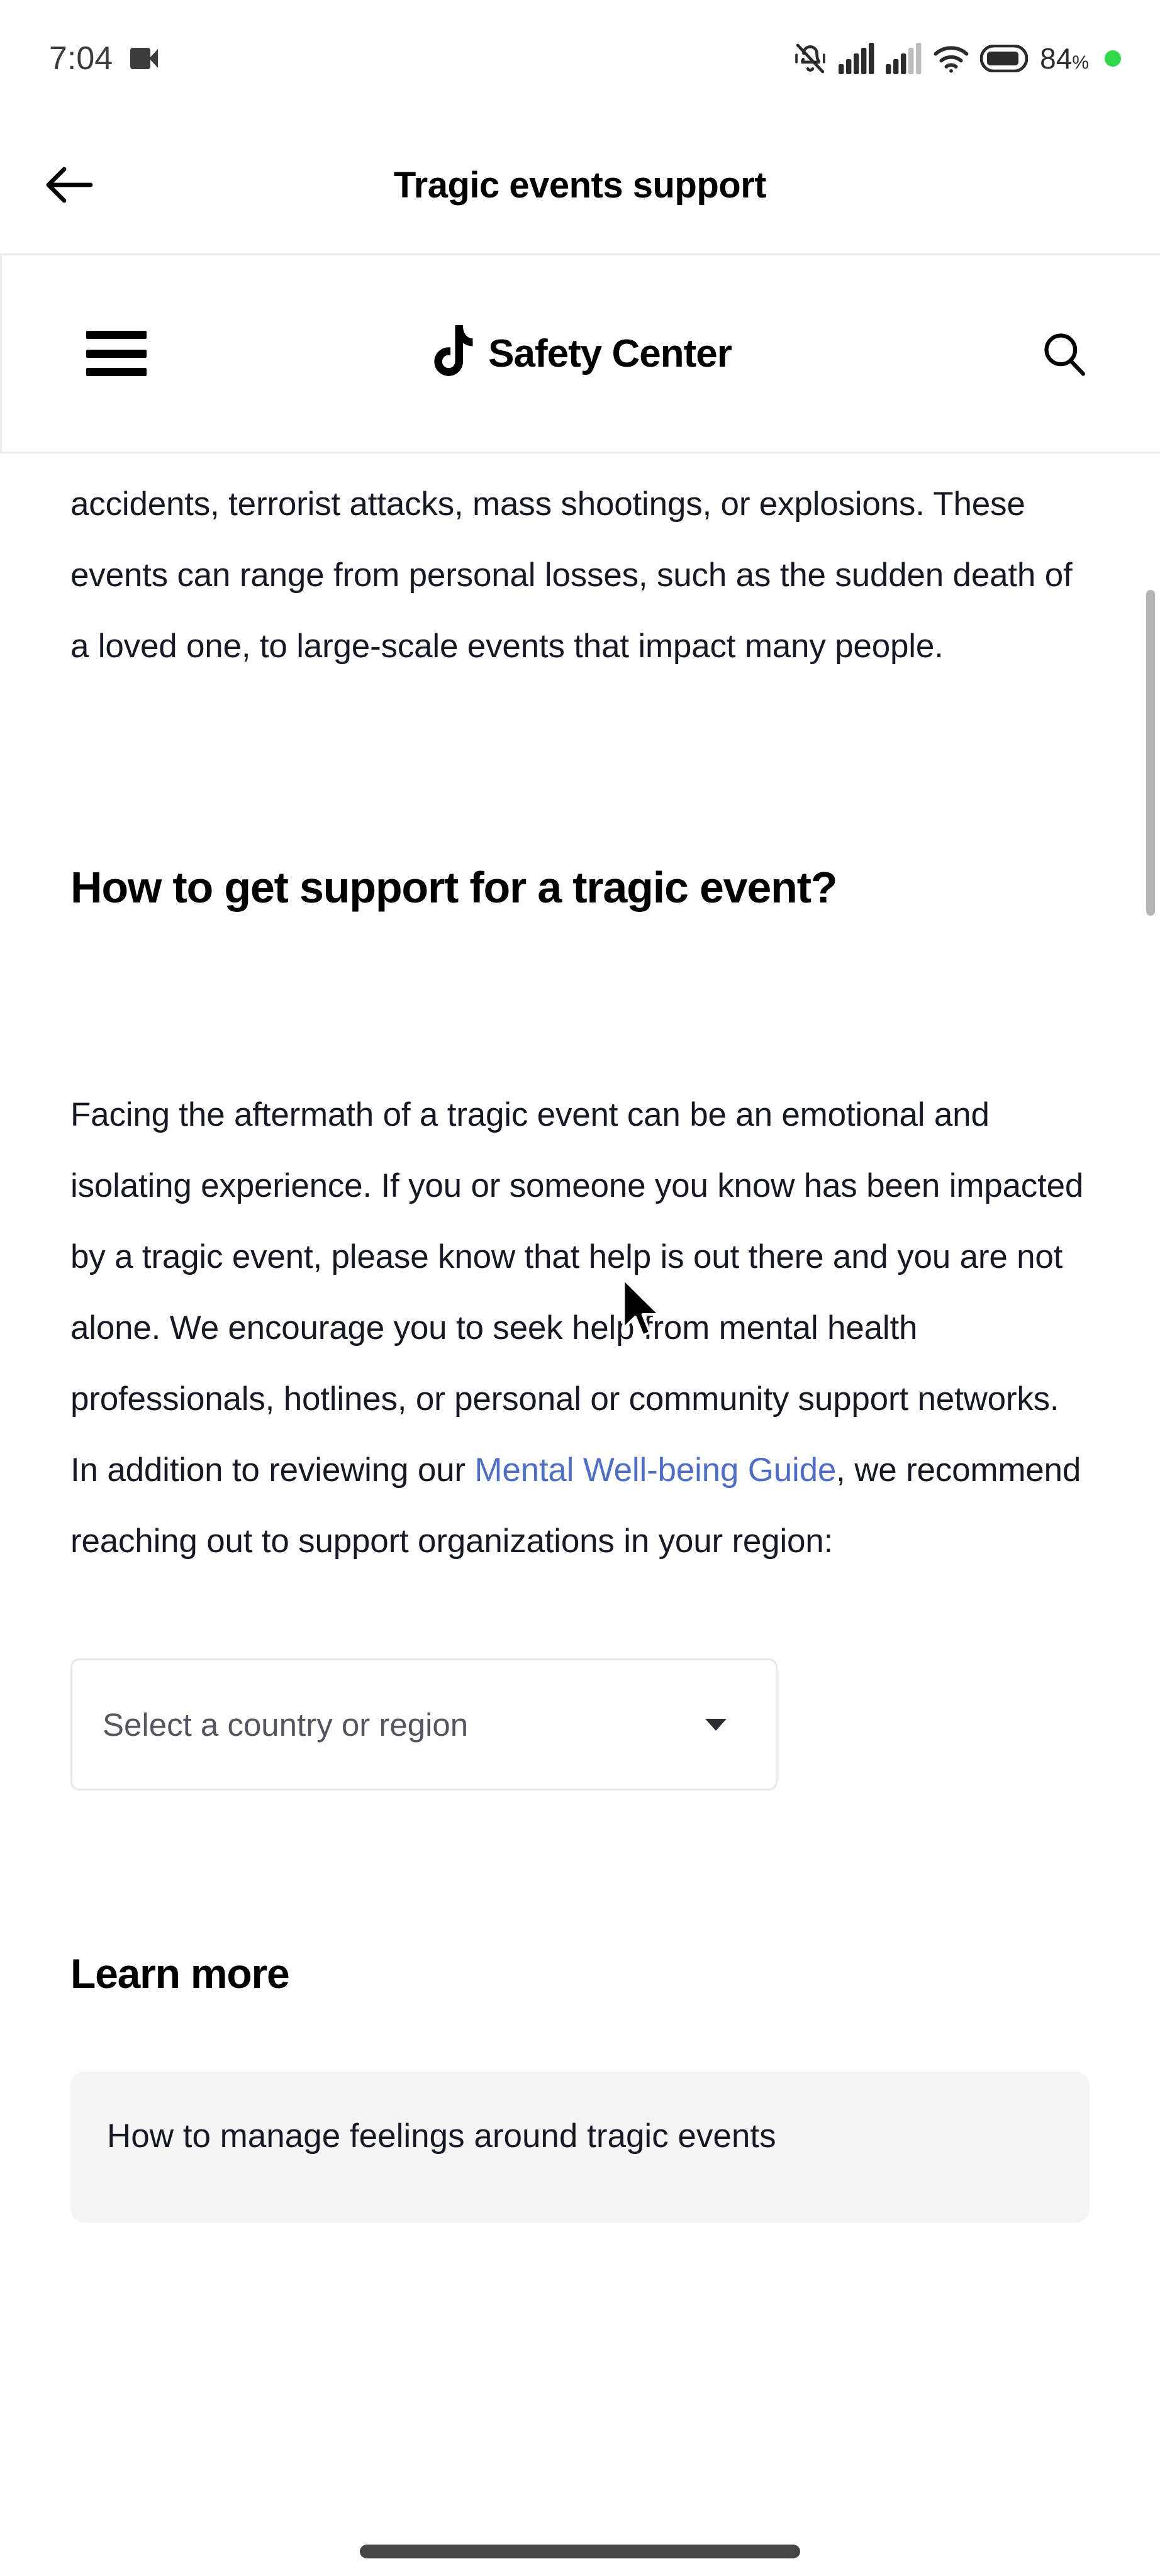 This screenshot has height=2576, width=1160. I want to click on status-bar-right: 84%, so click(957, 58).